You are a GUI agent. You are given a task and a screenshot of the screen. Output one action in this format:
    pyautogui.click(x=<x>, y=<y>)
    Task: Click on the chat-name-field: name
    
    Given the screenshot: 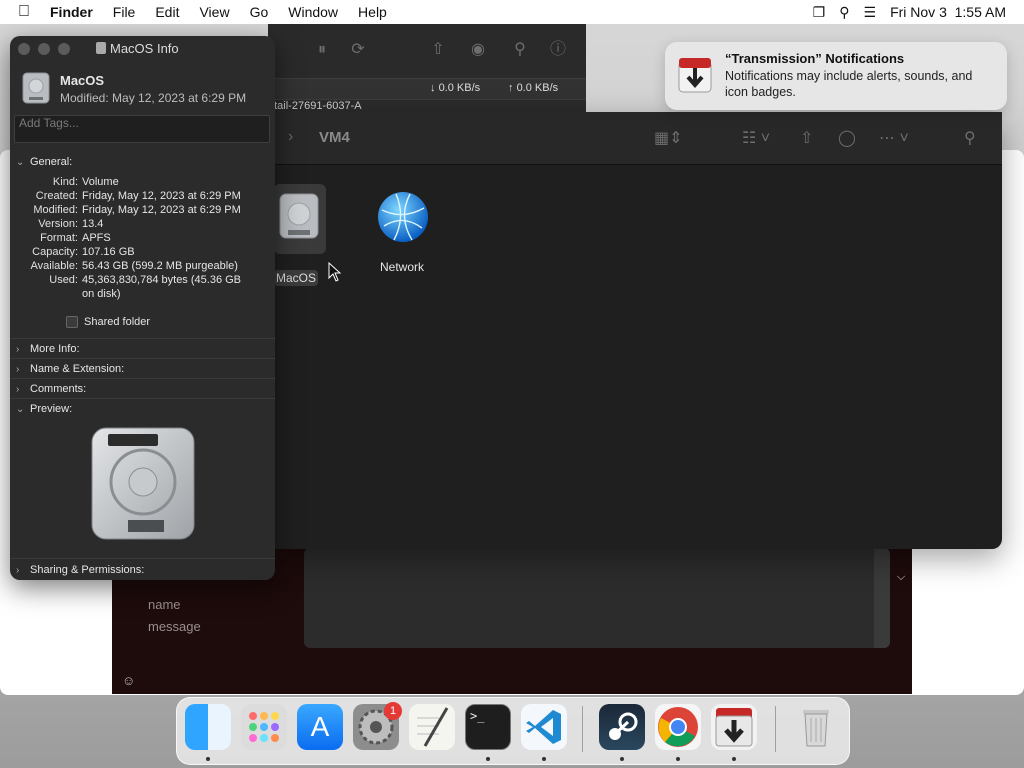 What is the action you would take?
    pyautogui.click(x=164, y=604)
    